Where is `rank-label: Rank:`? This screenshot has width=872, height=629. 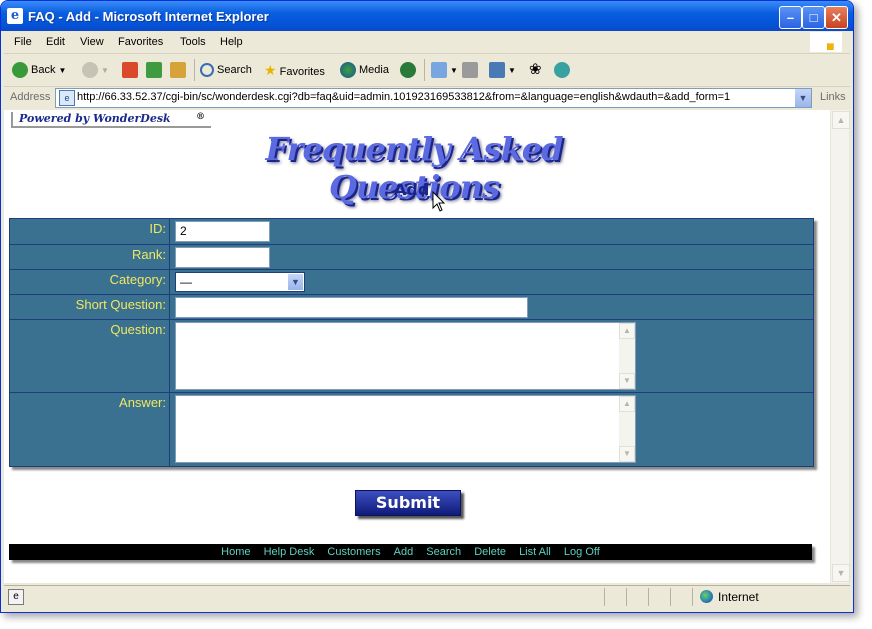
rank-label: Rank: is located at coordinates (90, 257).